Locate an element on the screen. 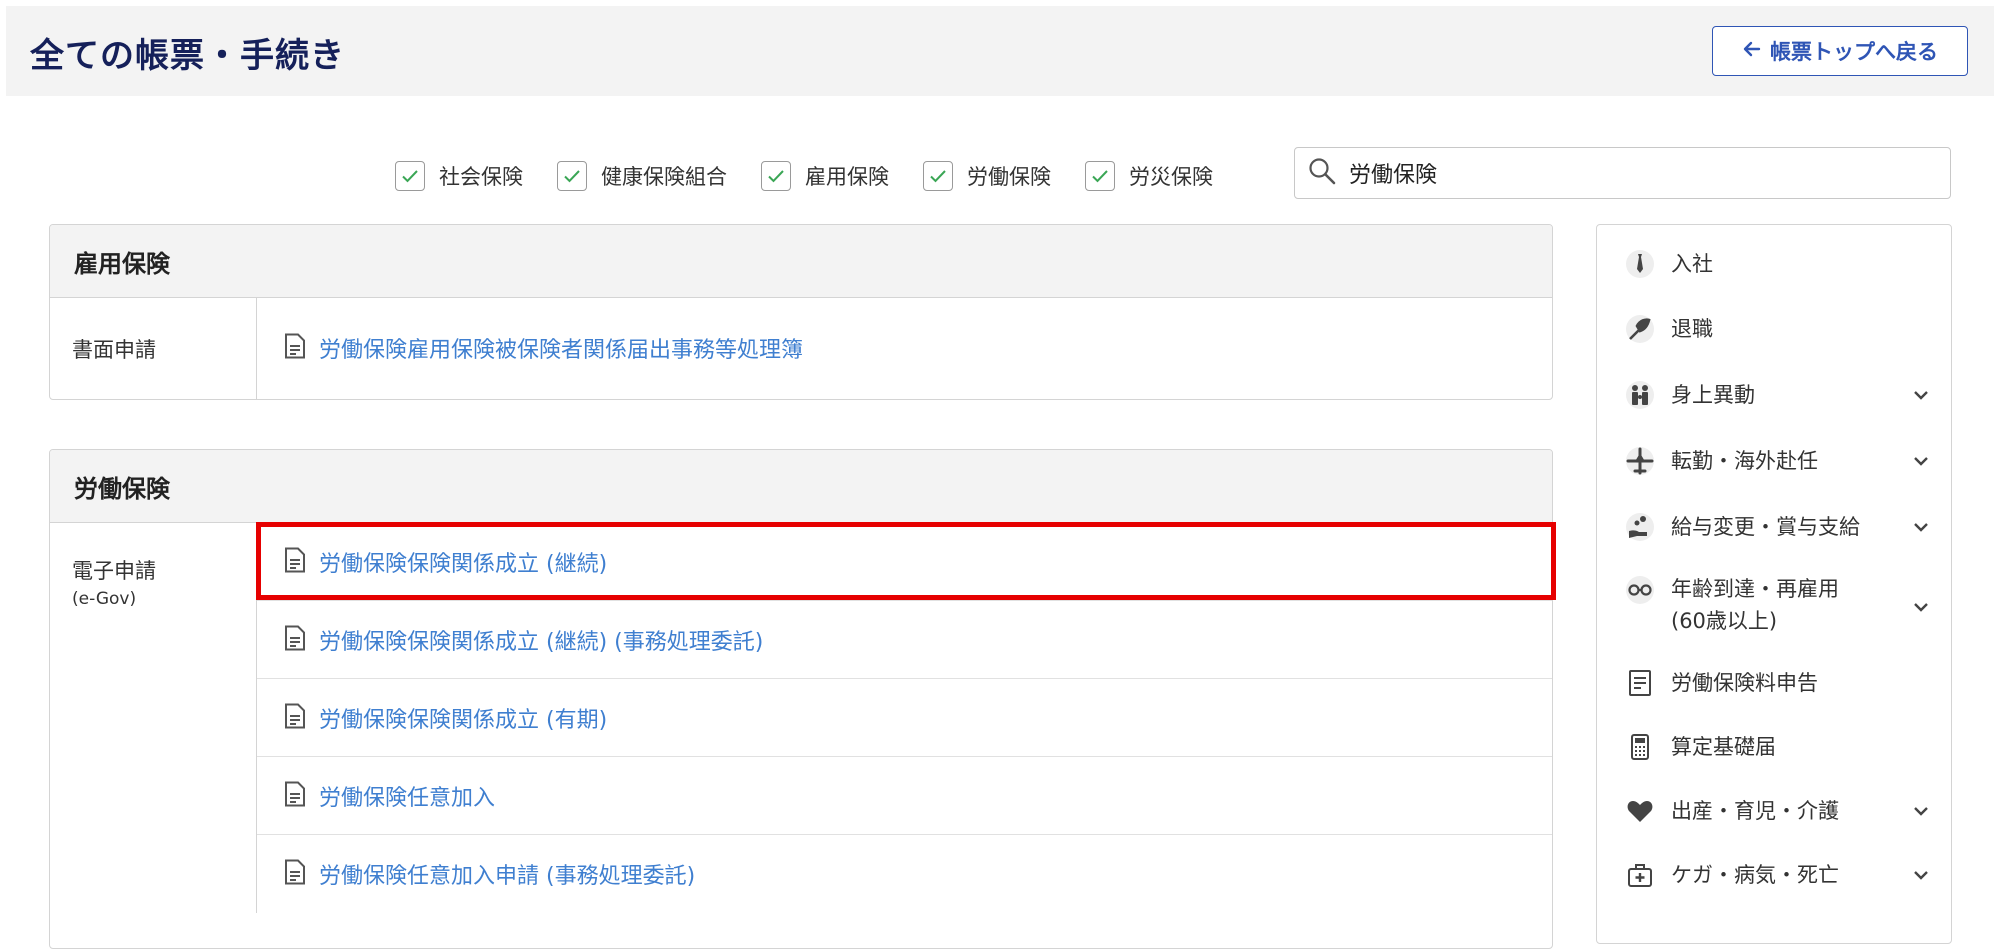  filter-label: 健康保険組合 is located at coordinates (664, 177).